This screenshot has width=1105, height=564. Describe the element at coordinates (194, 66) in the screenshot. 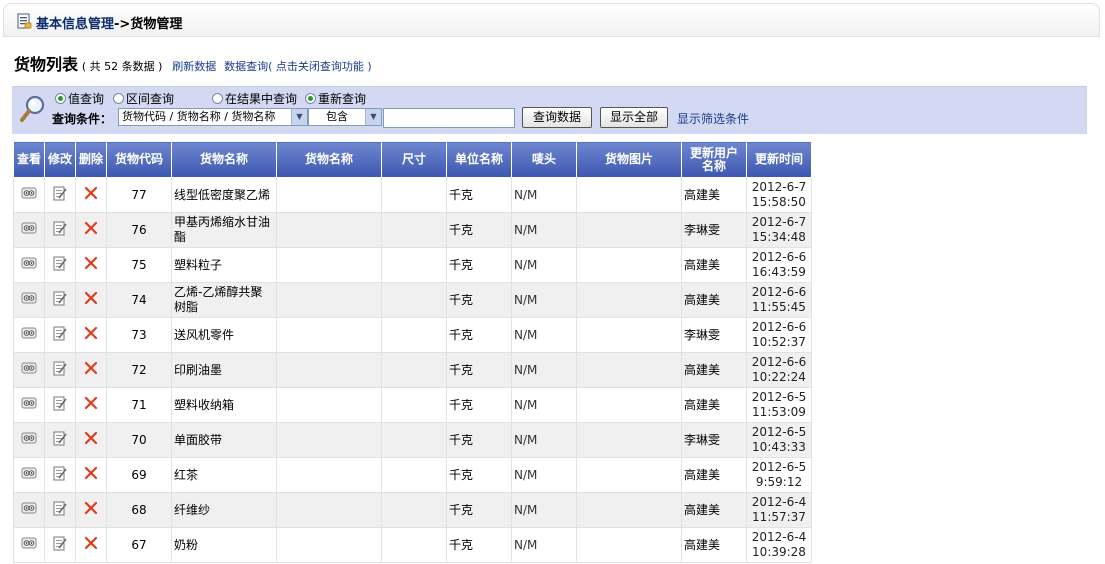

I see `refresh-link: 刷新数据` at that location.